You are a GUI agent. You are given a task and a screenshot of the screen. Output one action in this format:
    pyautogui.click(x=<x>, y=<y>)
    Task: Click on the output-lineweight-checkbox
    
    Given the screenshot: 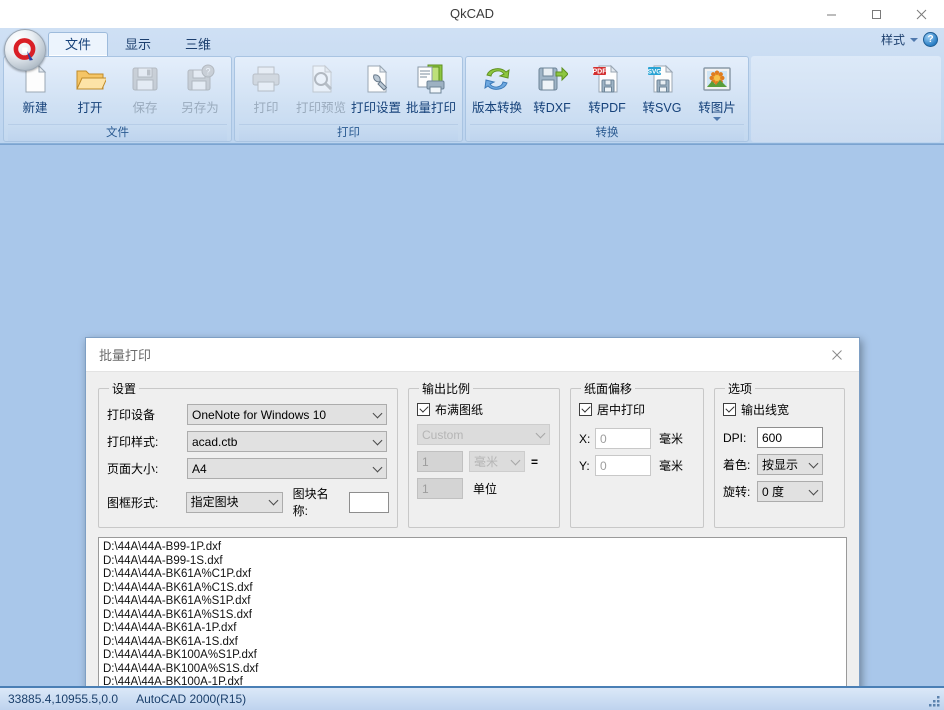 What is the action you would take?
    pyautogui.click(x=729, y=409)
    